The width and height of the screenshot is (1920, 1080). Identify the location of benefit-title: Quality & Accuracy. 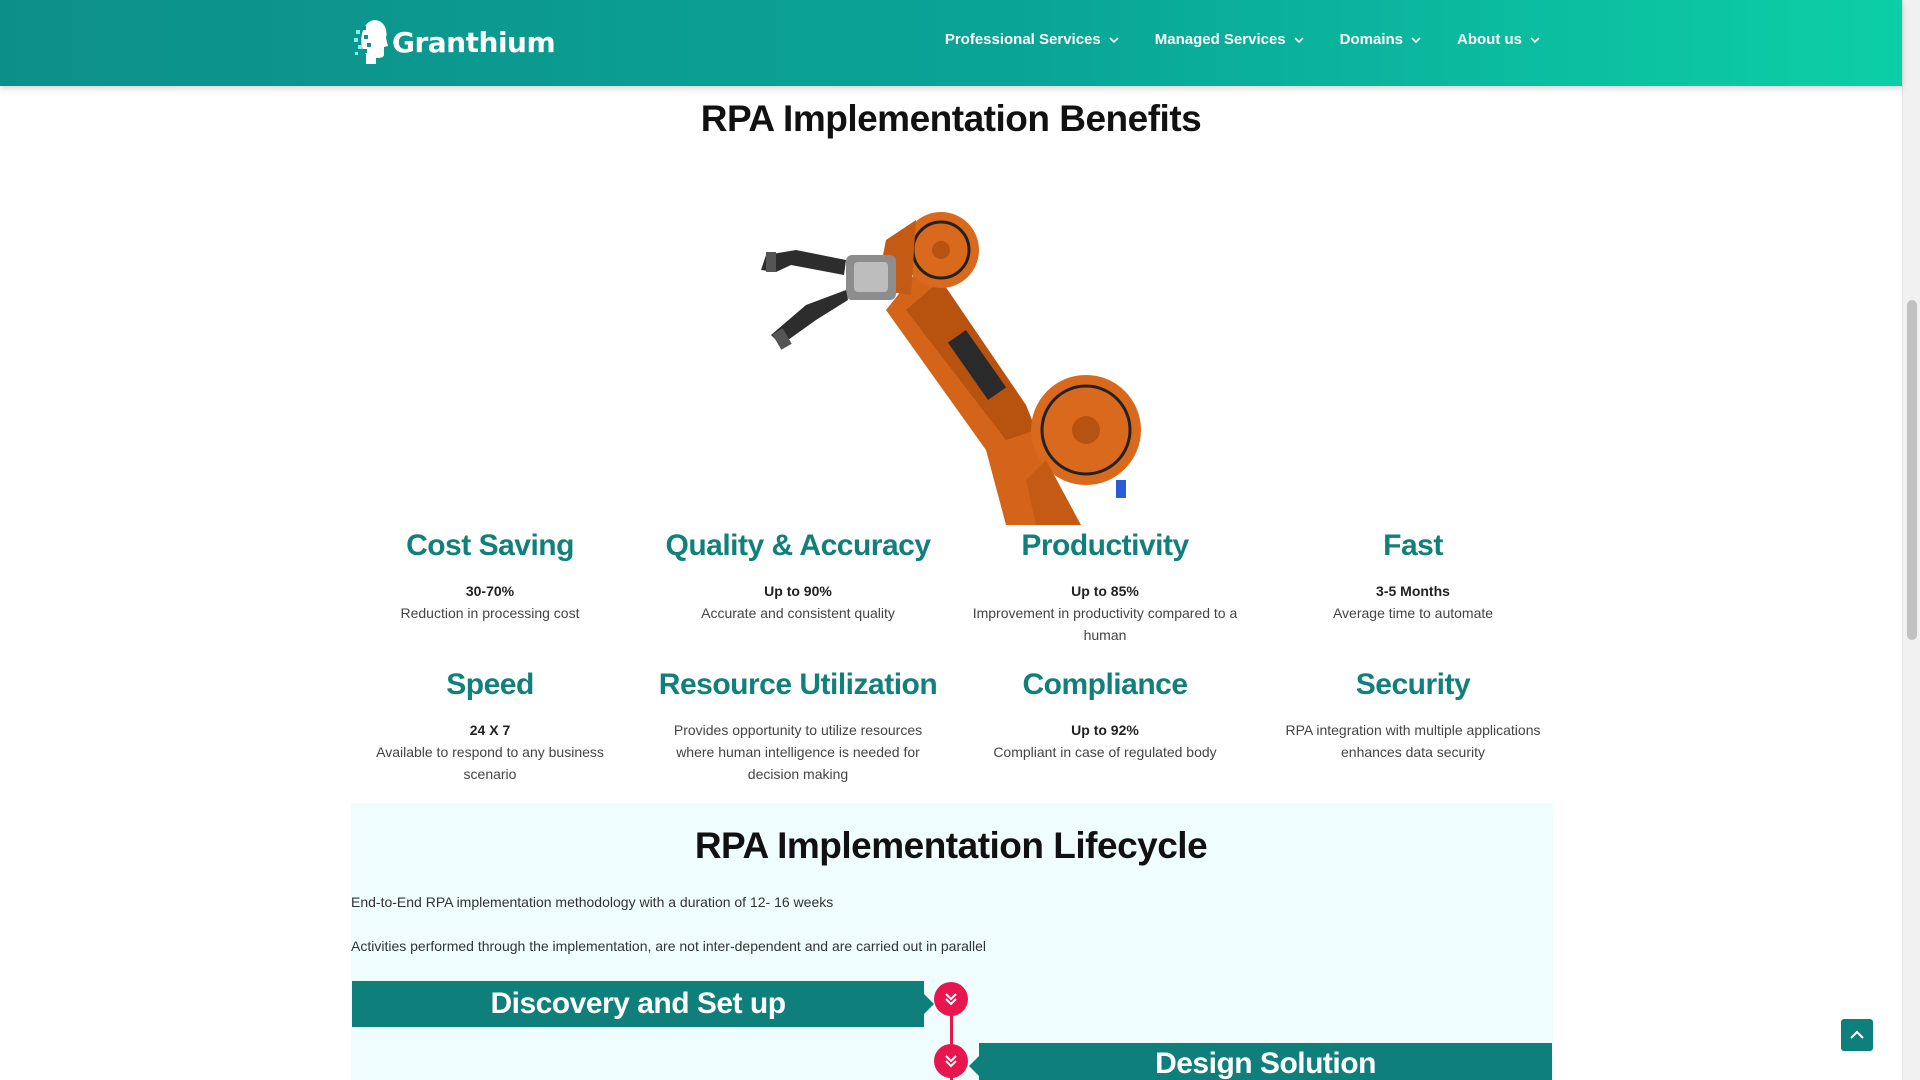
(798, 545).